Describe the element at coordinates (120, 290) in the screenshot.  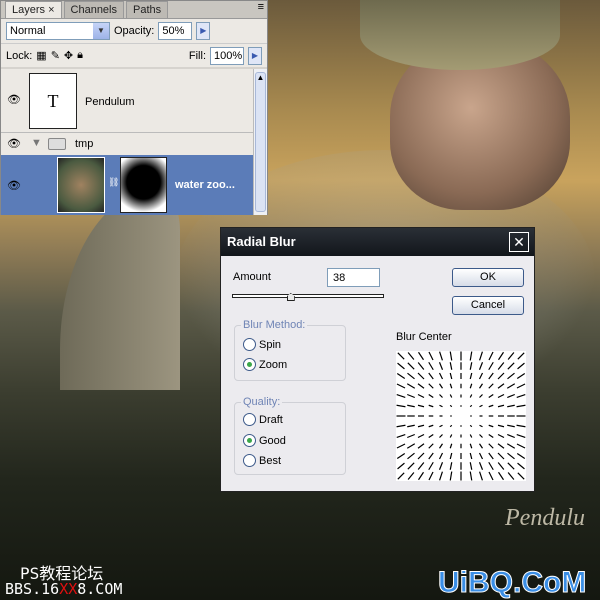
I see `shark-fin-background` at that location.